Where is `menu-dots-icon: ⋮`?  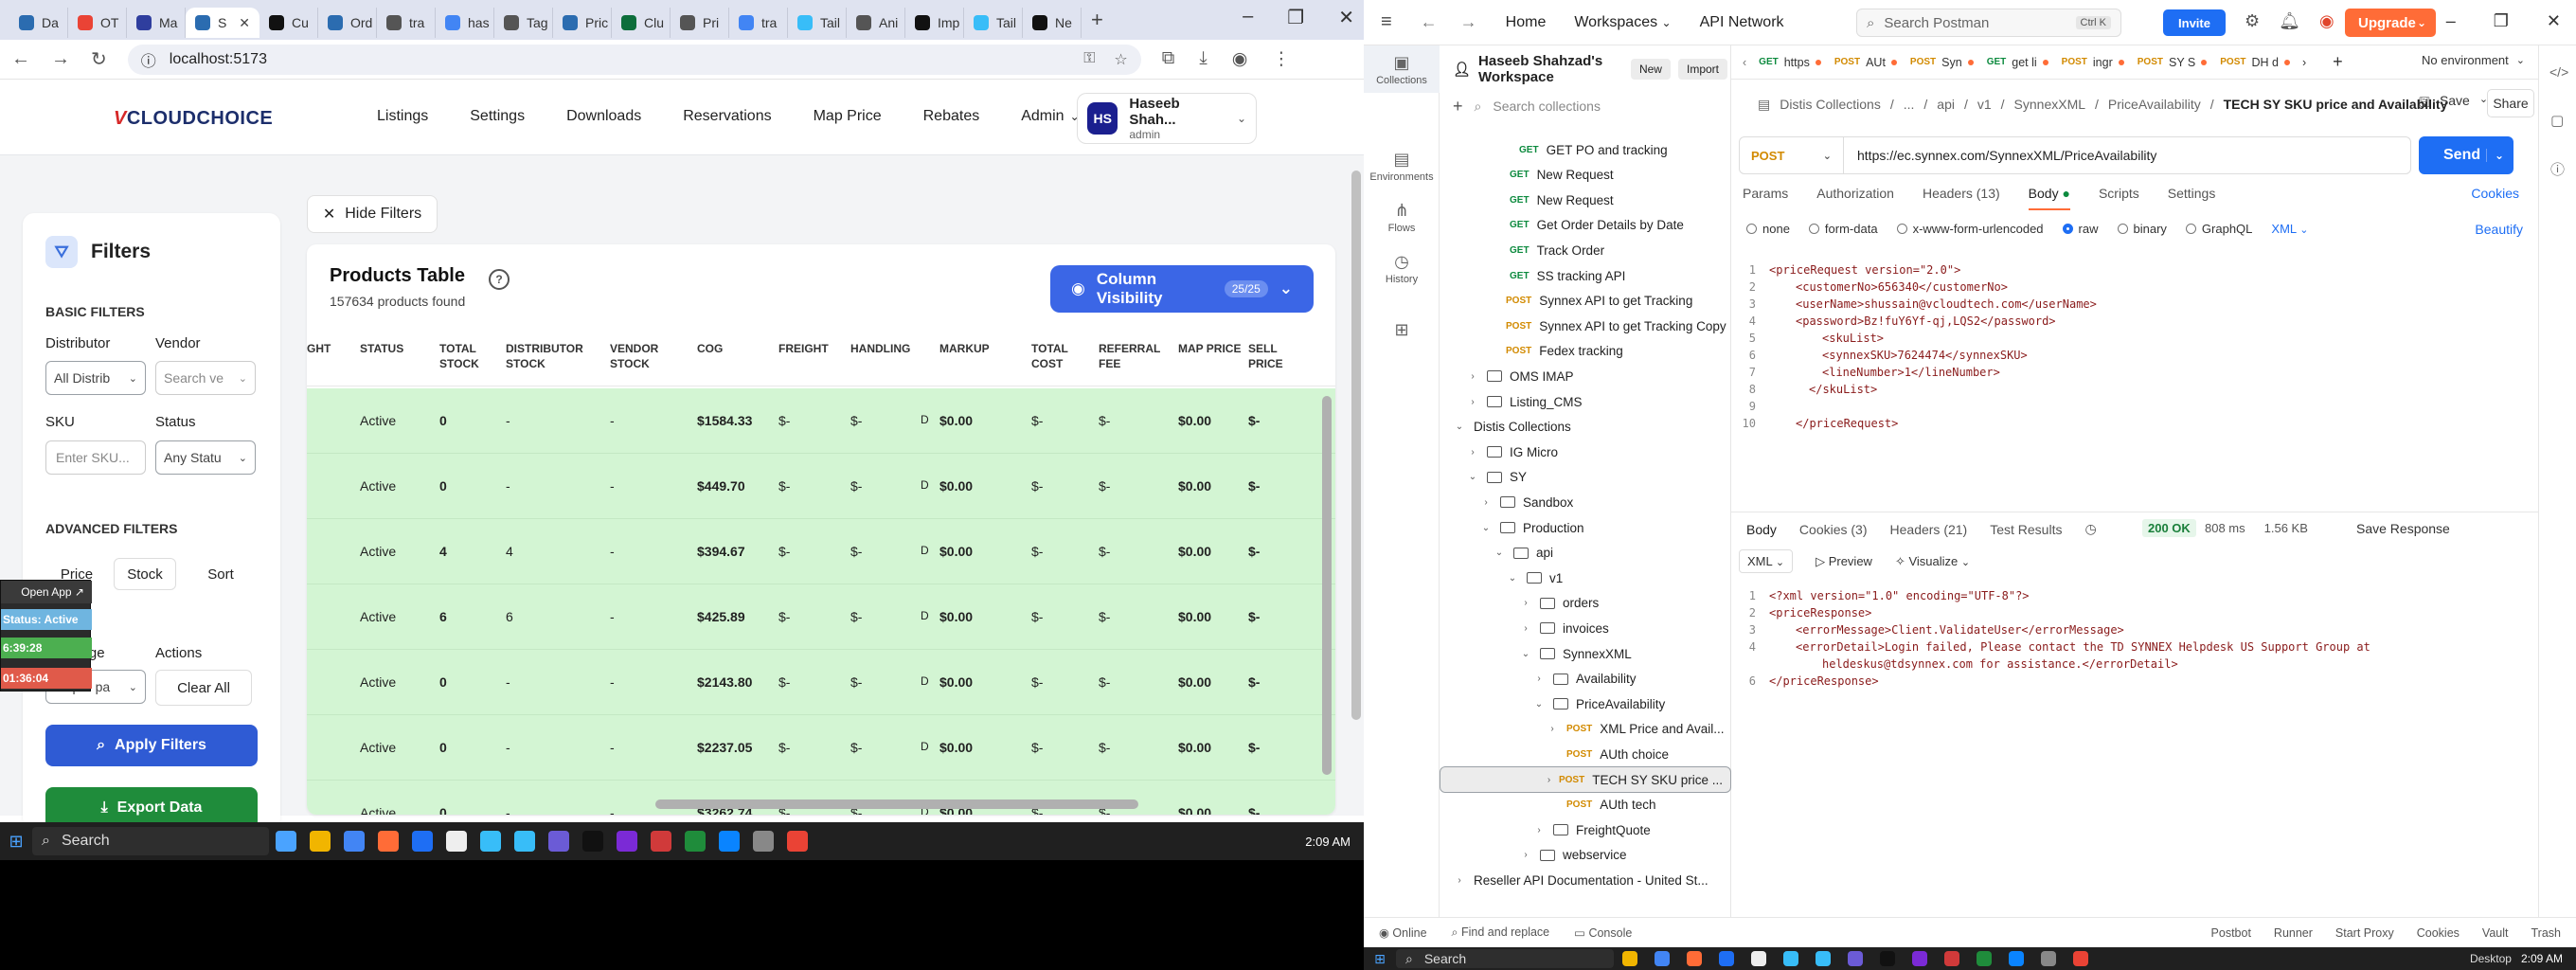
menu-dots-icon: ⋮ is located at coordinates (1281, 59).